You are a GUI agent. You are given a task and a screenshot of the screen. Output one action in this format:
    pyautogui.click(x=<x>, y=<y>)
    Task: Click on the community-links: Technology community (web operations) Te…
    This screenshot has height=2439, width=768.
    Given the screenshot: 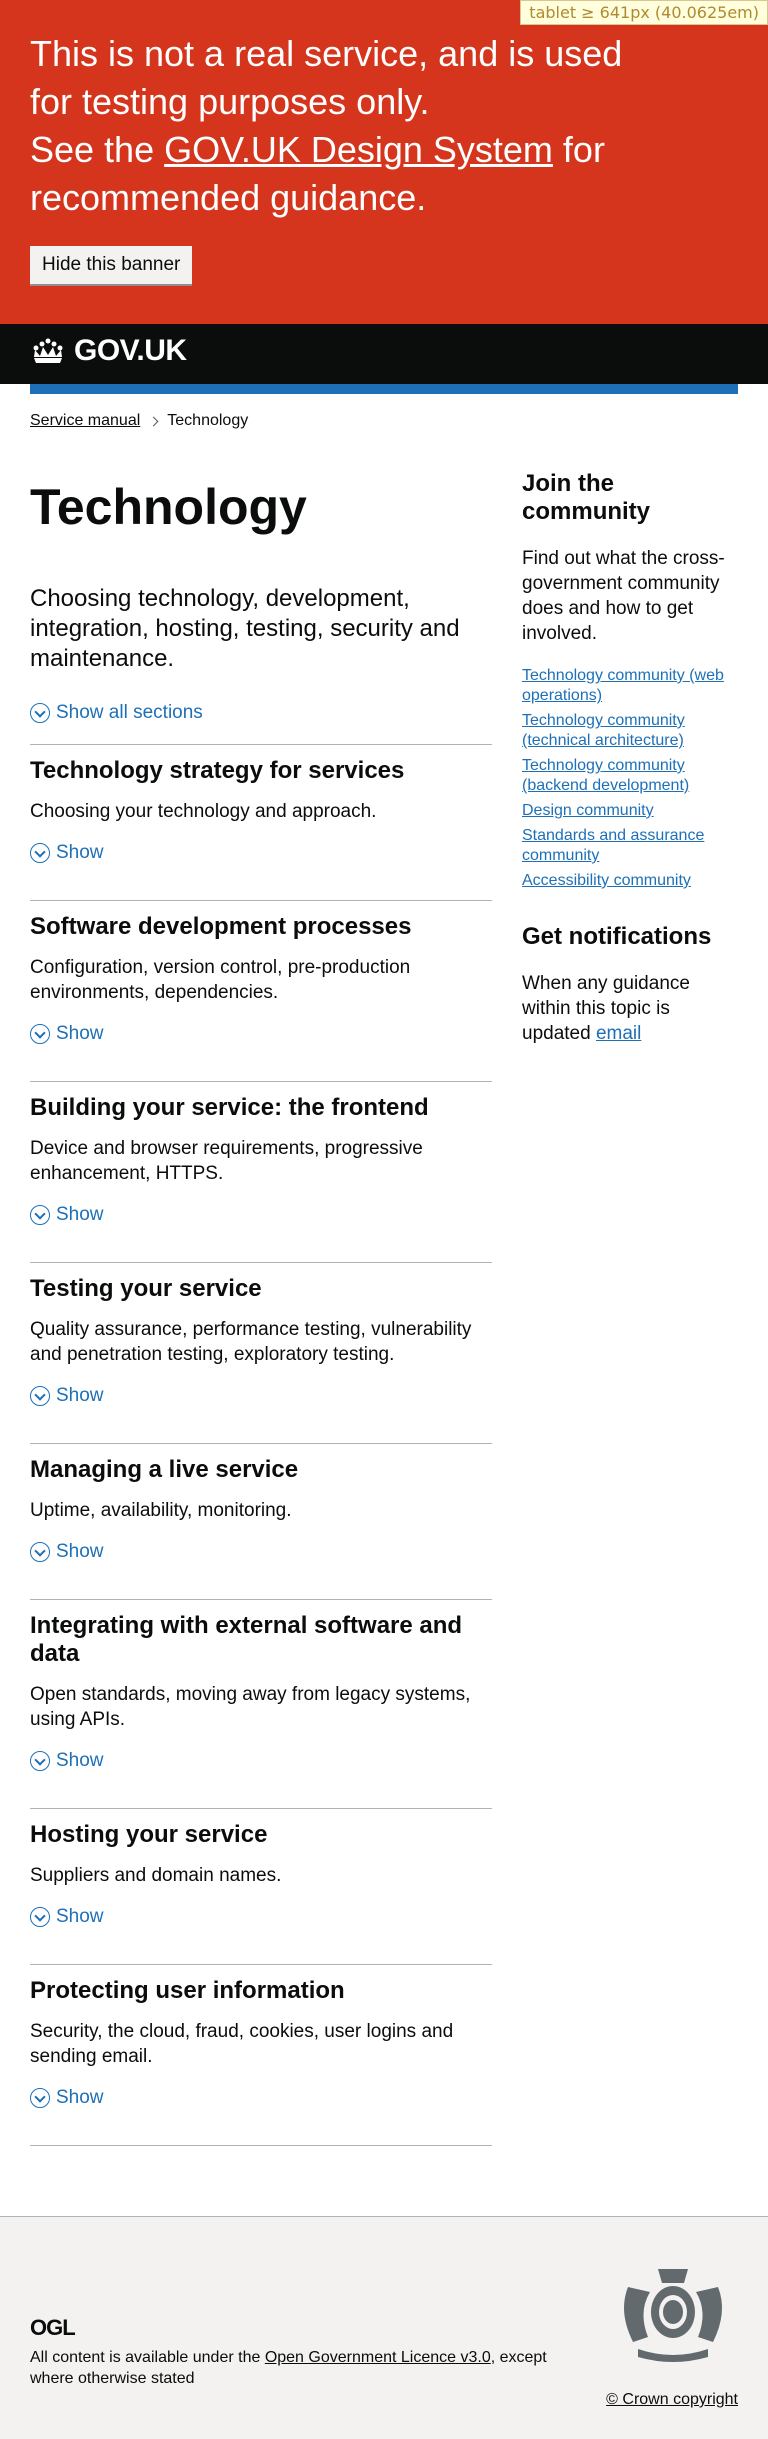 What is the action you would take?
    pyautogui.click(x=630, y=778)
    